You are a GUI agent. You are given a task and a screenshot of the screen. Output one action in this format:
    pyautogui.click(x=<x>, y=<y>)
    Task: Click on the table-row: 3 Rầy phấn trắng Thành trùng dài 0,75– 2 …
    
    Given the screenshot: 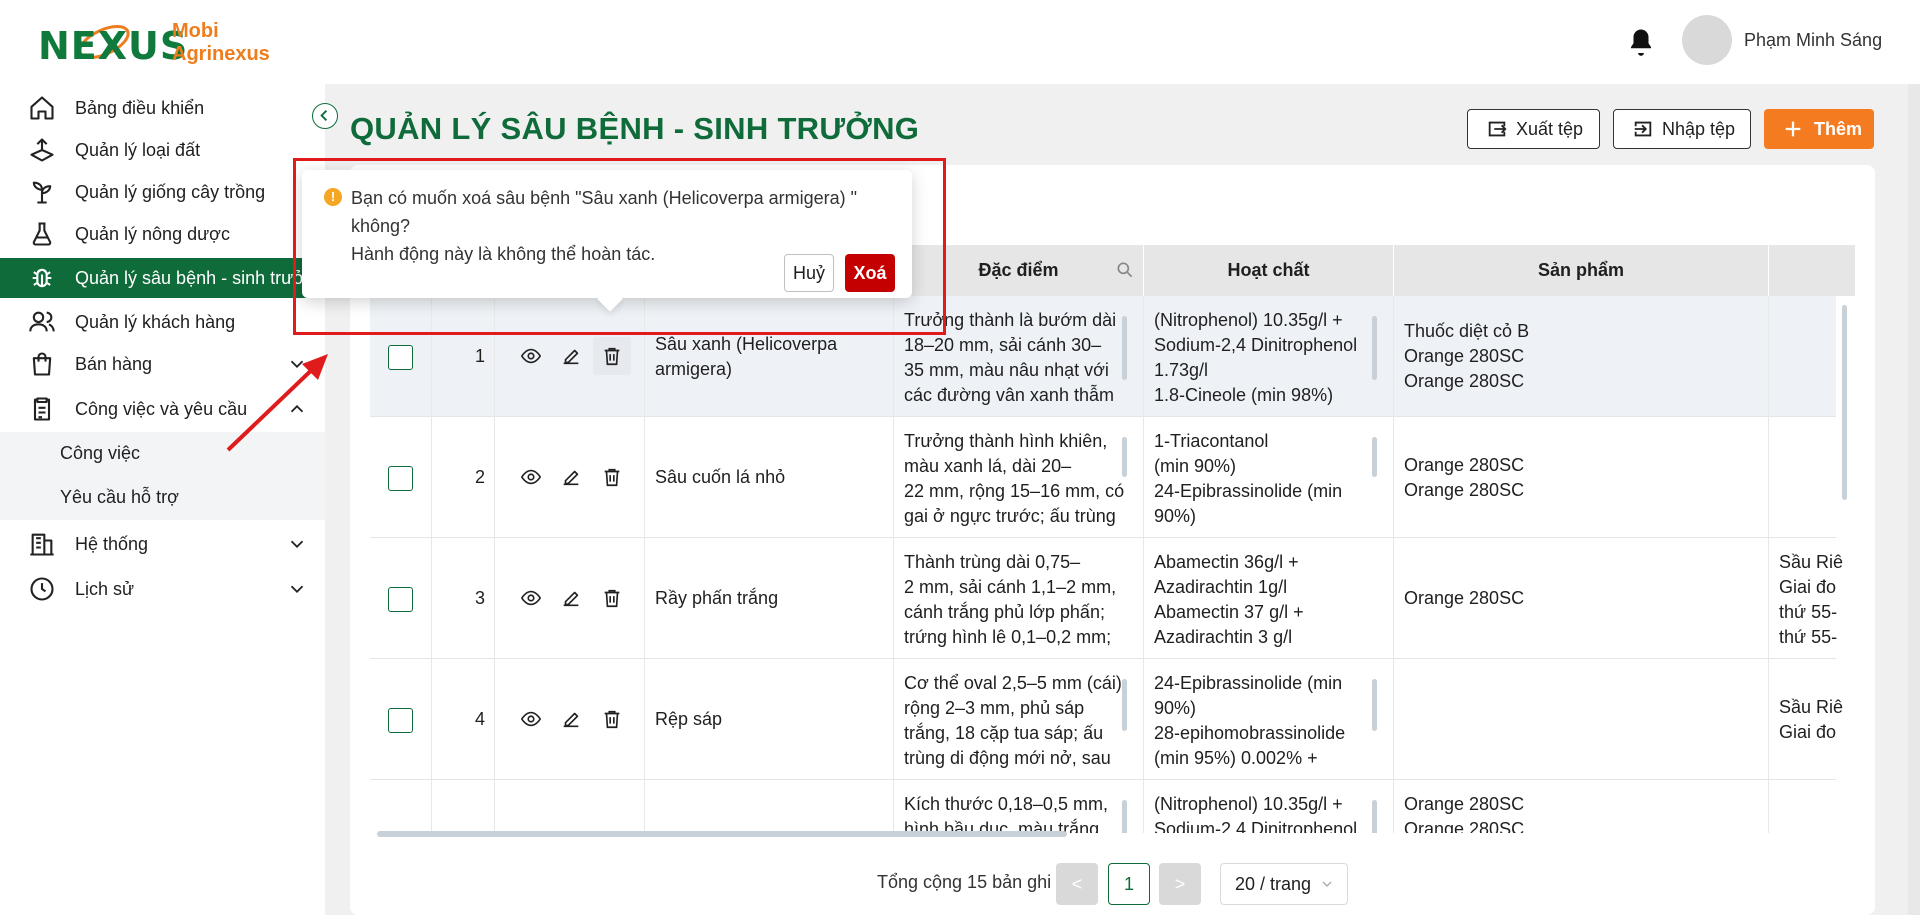 What is the action you would take?
    pyautogui.click(x=1106, y=598)
    